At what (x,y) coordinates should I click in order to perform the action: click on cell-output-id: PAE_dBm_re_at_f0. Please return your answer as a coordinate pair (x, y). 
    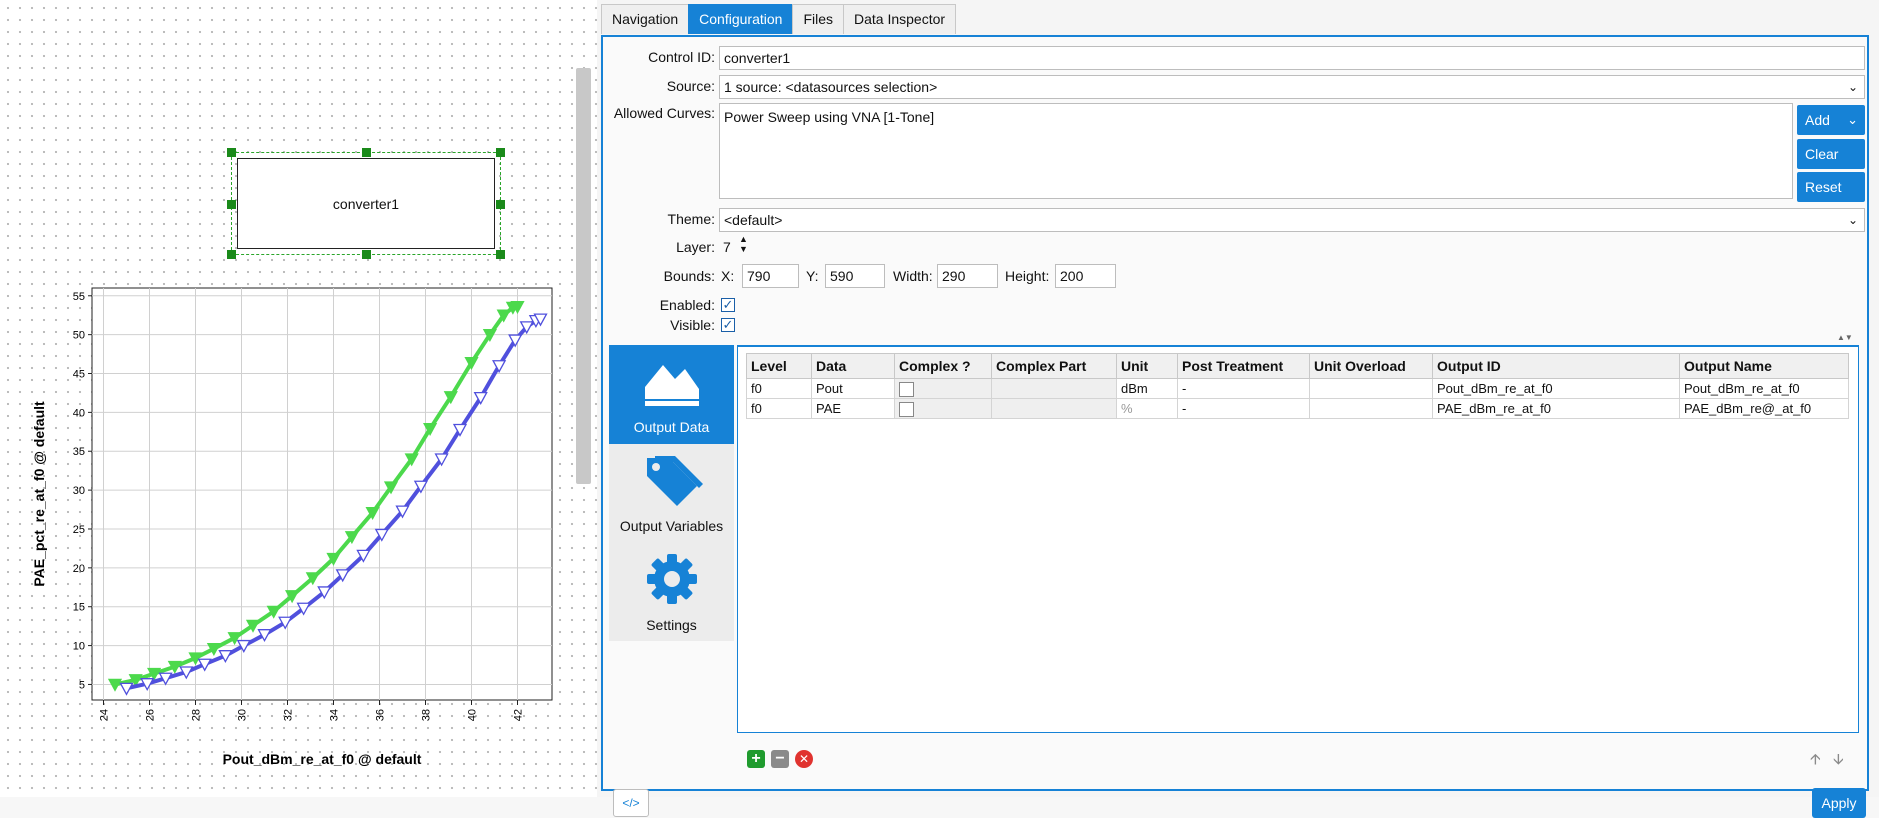
    Looking at the image, I should click on (1556, 408).